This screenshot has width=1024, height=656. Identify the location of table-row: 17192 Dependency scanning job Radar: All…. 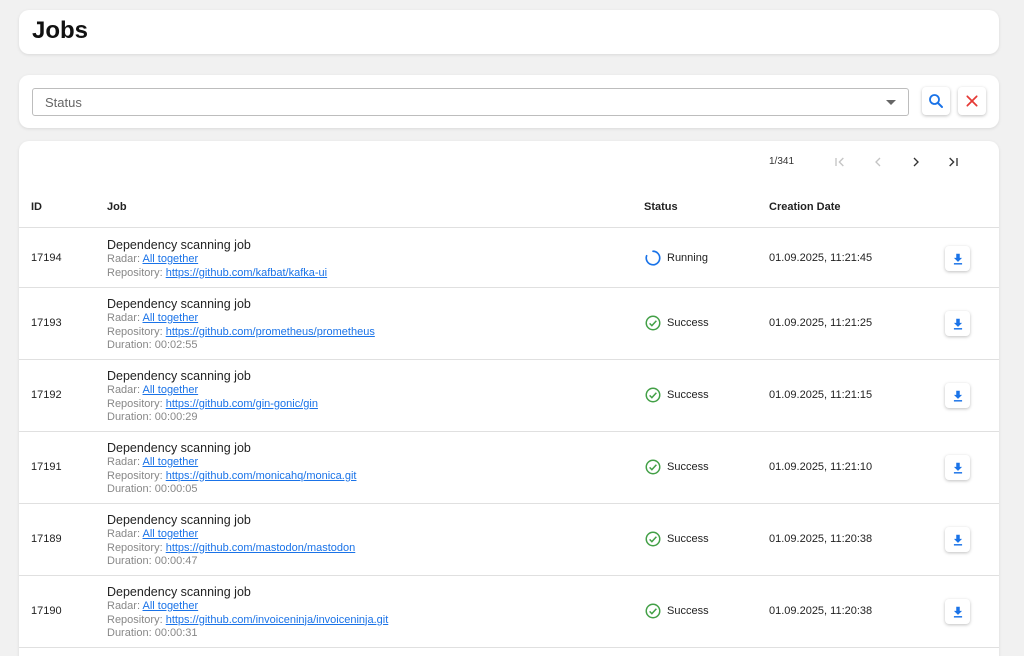
(509, 396).